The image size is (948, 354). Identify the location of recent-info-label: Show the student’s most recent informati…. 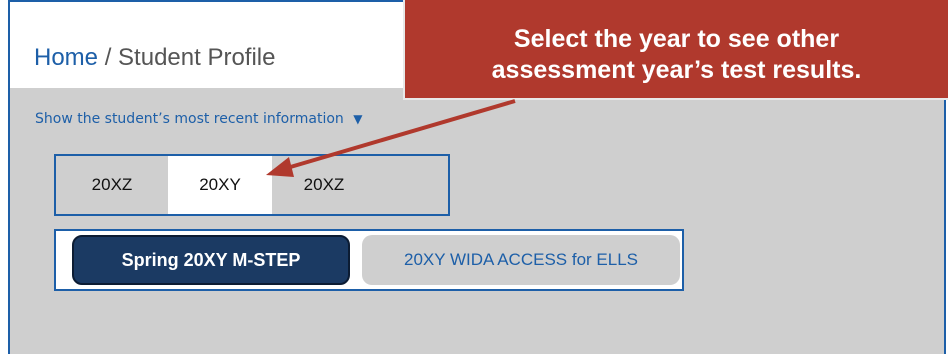
(189, 119).